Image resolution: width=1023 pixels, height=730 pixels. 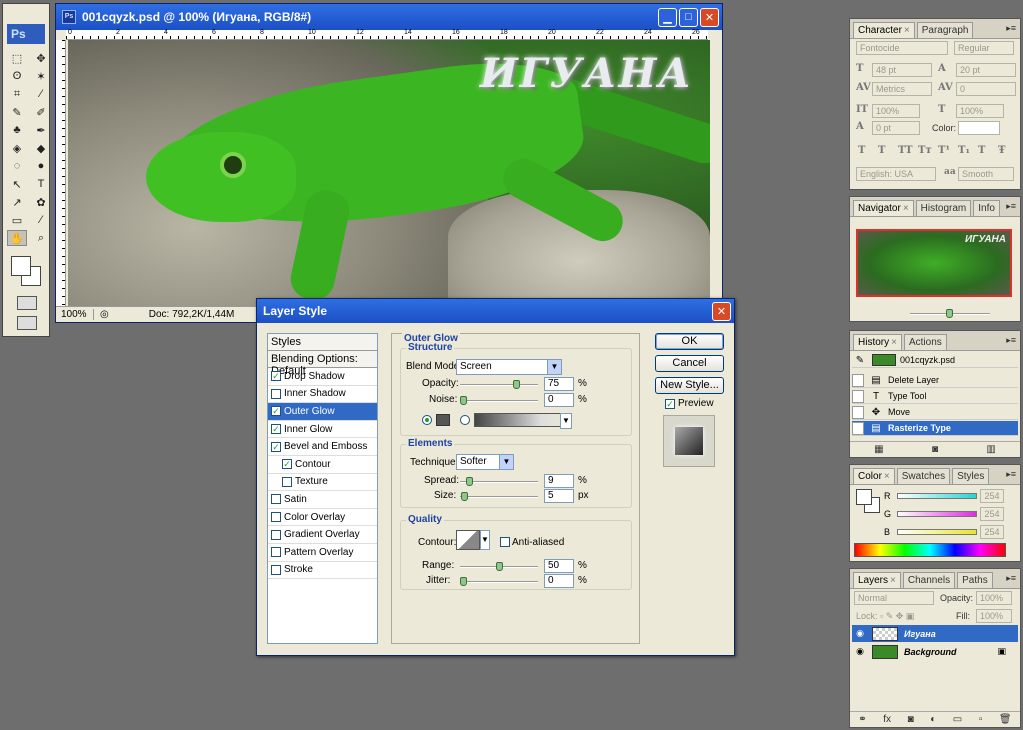 What do you see at coordinates (934, 263) in the screenshot?
I see `navigator-thumbnail: ИГУАНА` at bounding box center [934, 263].